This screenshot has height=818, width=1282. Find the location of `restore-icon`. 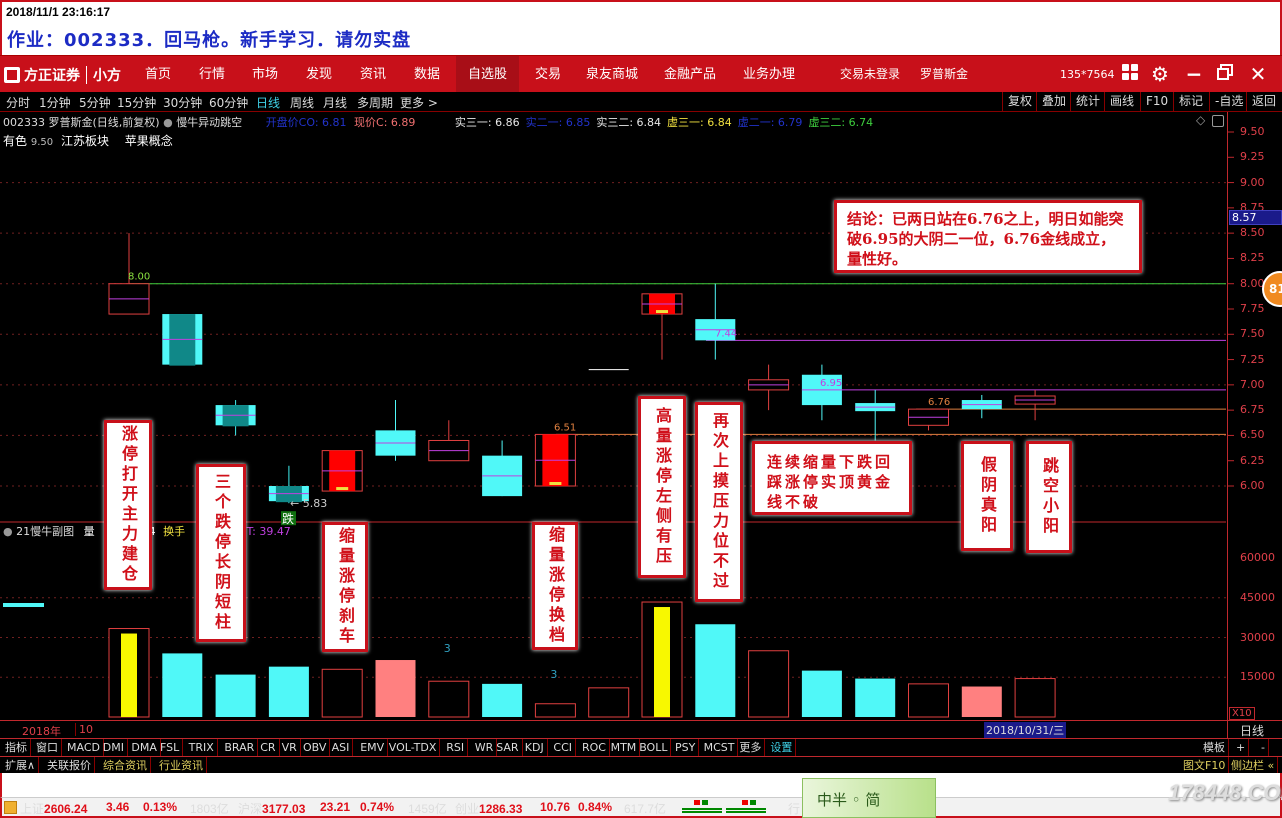

restore-icon is located at coordinates (1225, 74).